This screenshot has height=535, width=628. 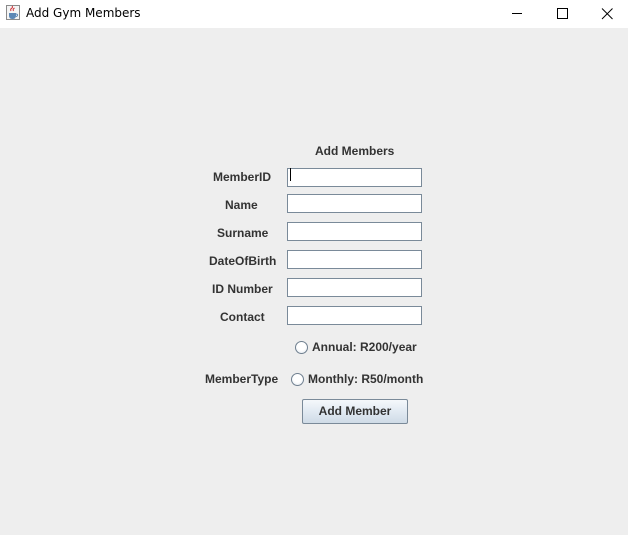 What do you see at coordinates (301, 347) in the screenshot?
I see `annual-radio-button` at bounding box center [301, 347].